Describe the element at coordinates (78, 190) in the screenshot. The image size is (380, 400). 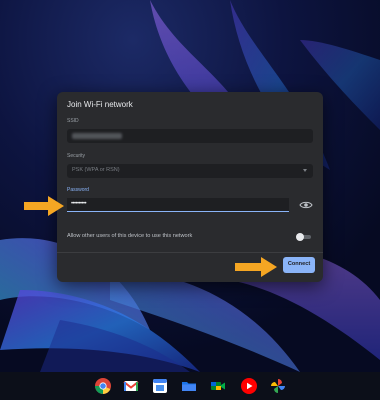
I see `password-label: Password` at that location.